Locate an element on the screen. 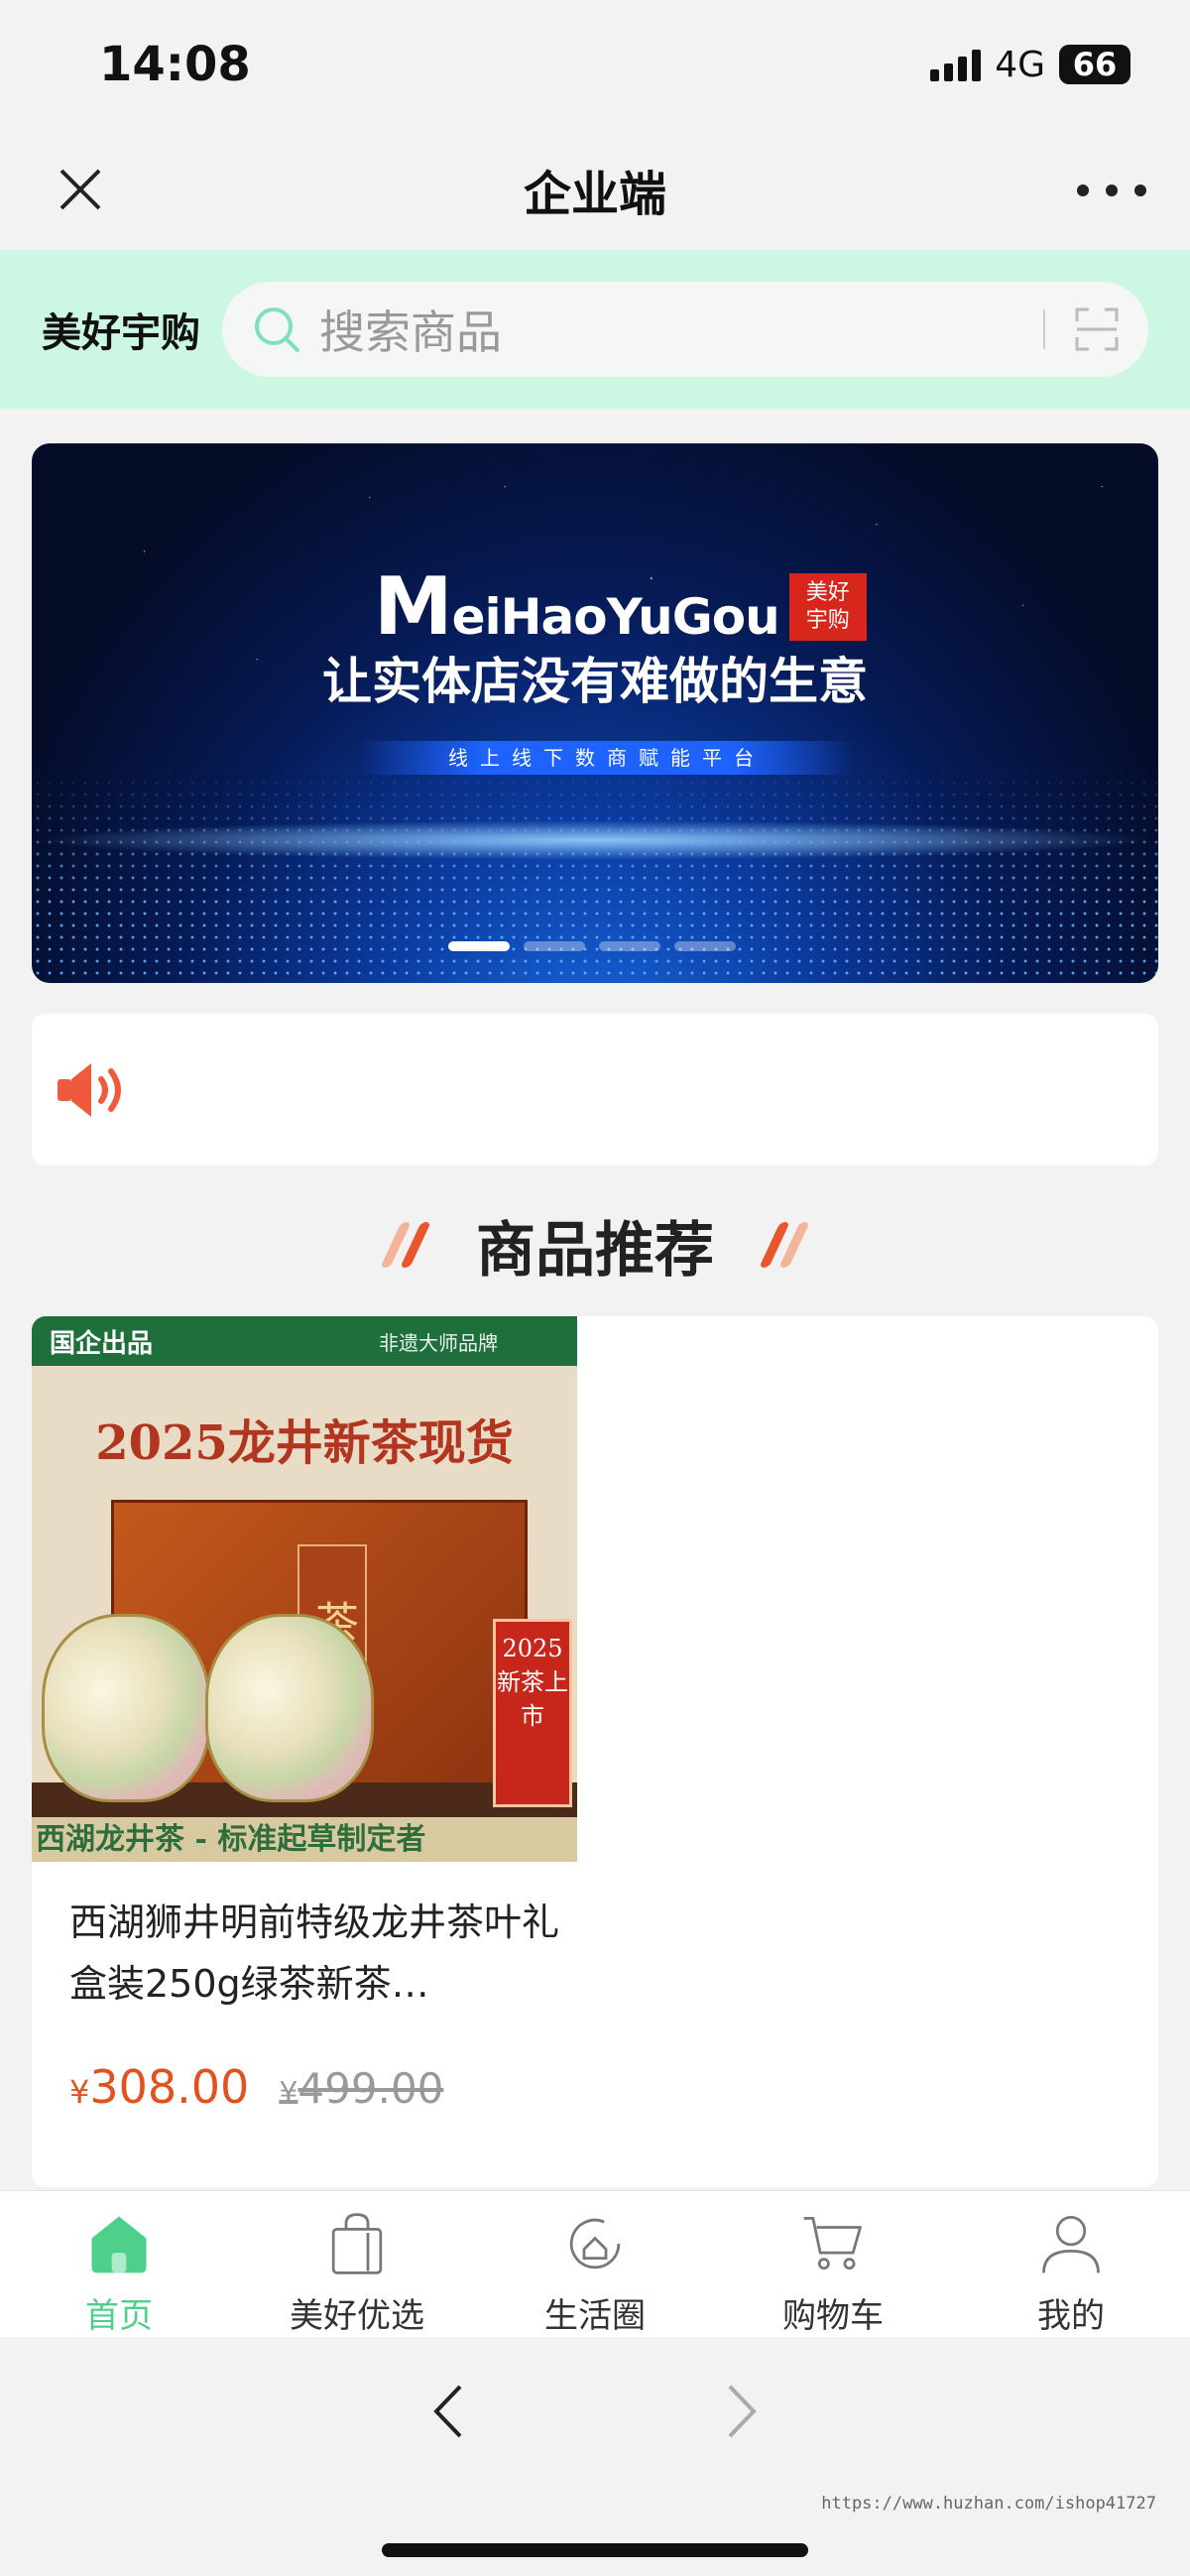 This screenshot has height=2576, width=1190. battery-icon: 66 is located at coordinates (1094, 64).